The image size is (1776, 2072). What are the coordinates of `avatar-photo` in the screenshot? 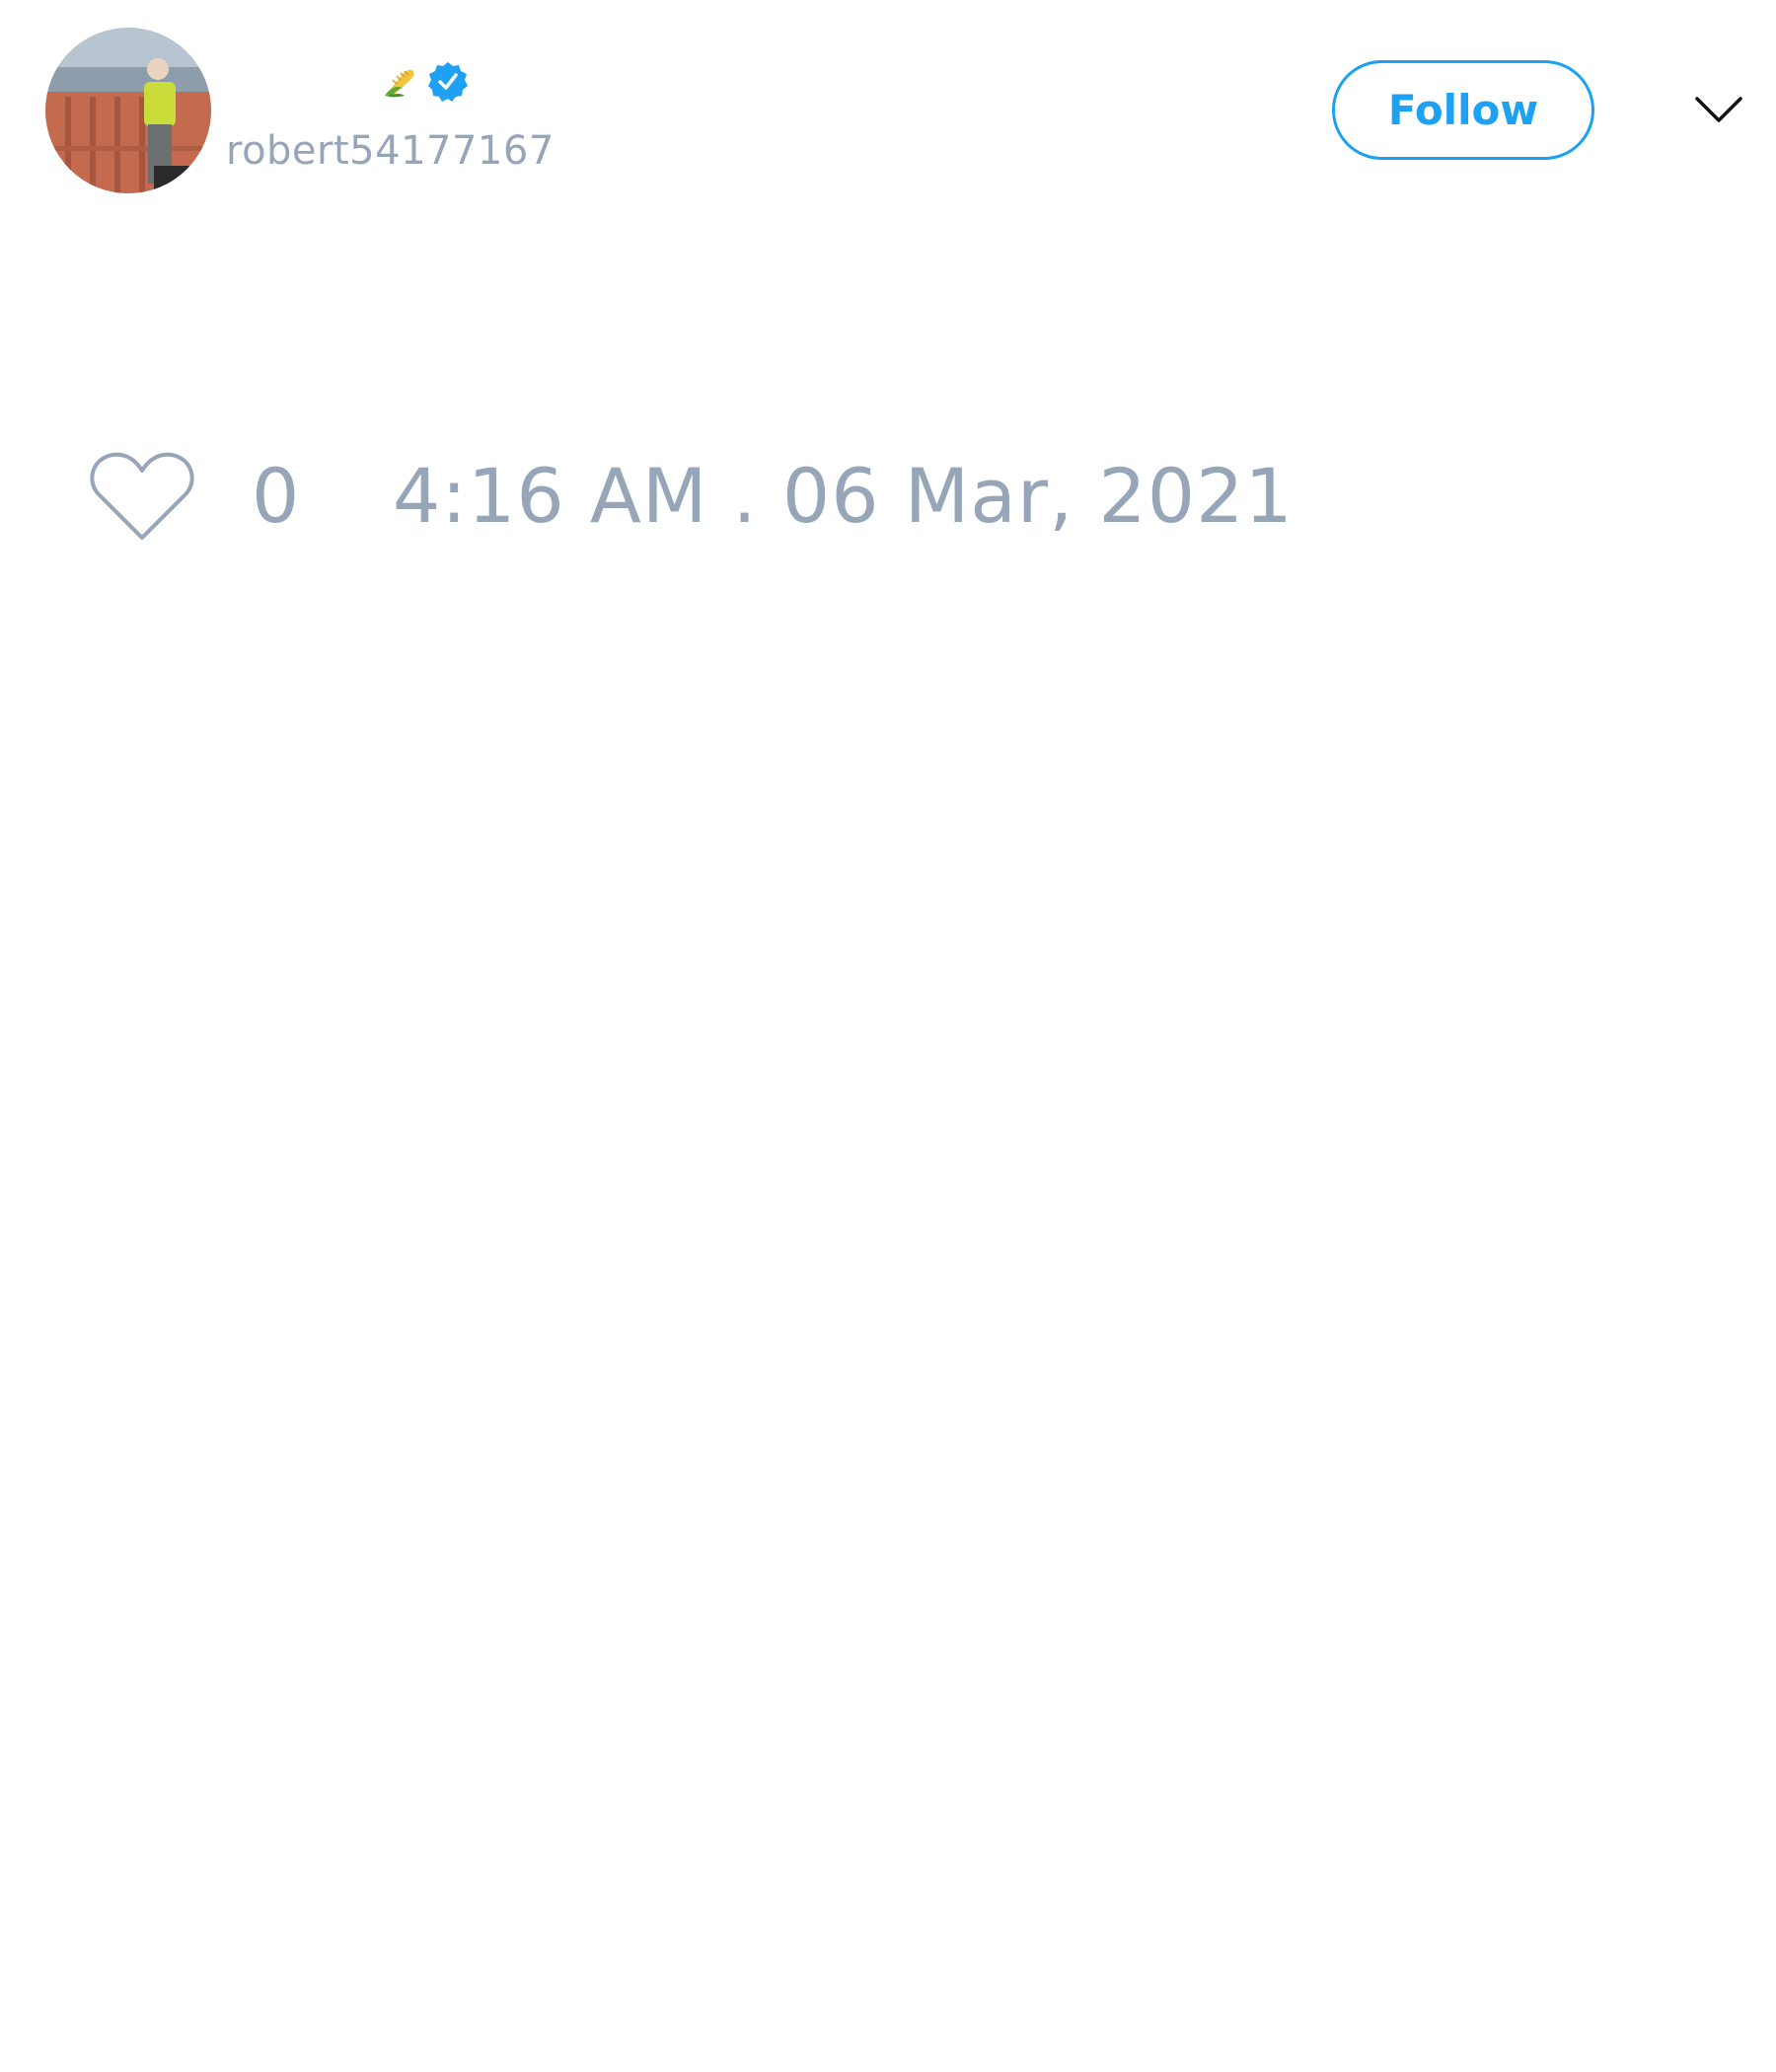 It's located at (128, 111).